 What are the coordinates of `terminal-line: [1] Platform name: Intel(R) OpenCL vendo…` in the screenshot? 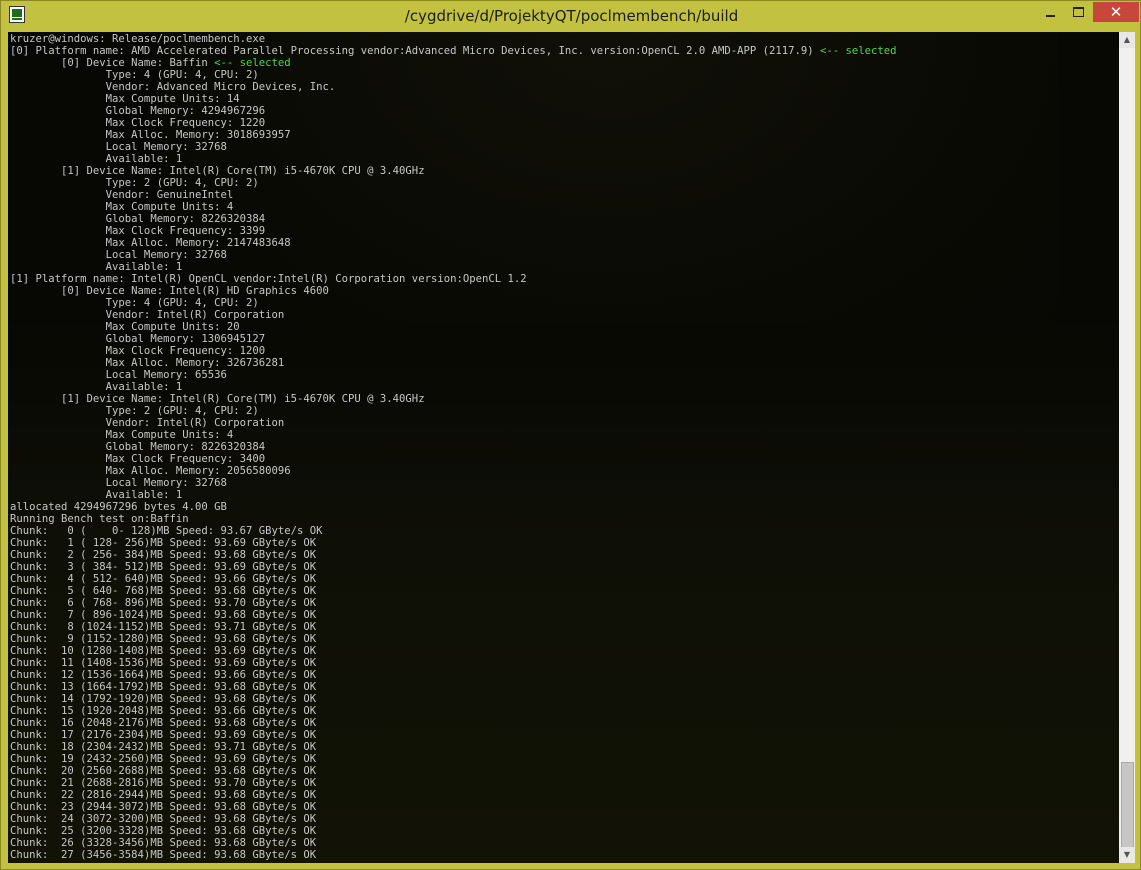 It's located at (268, 279).